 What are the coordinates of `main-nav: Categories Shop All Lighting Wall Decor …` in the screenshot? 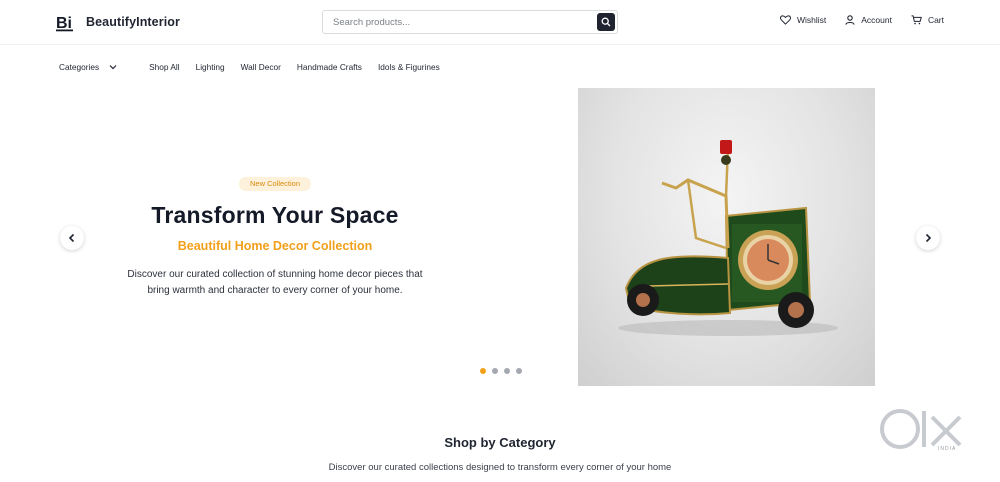 It's located at (257, 67).